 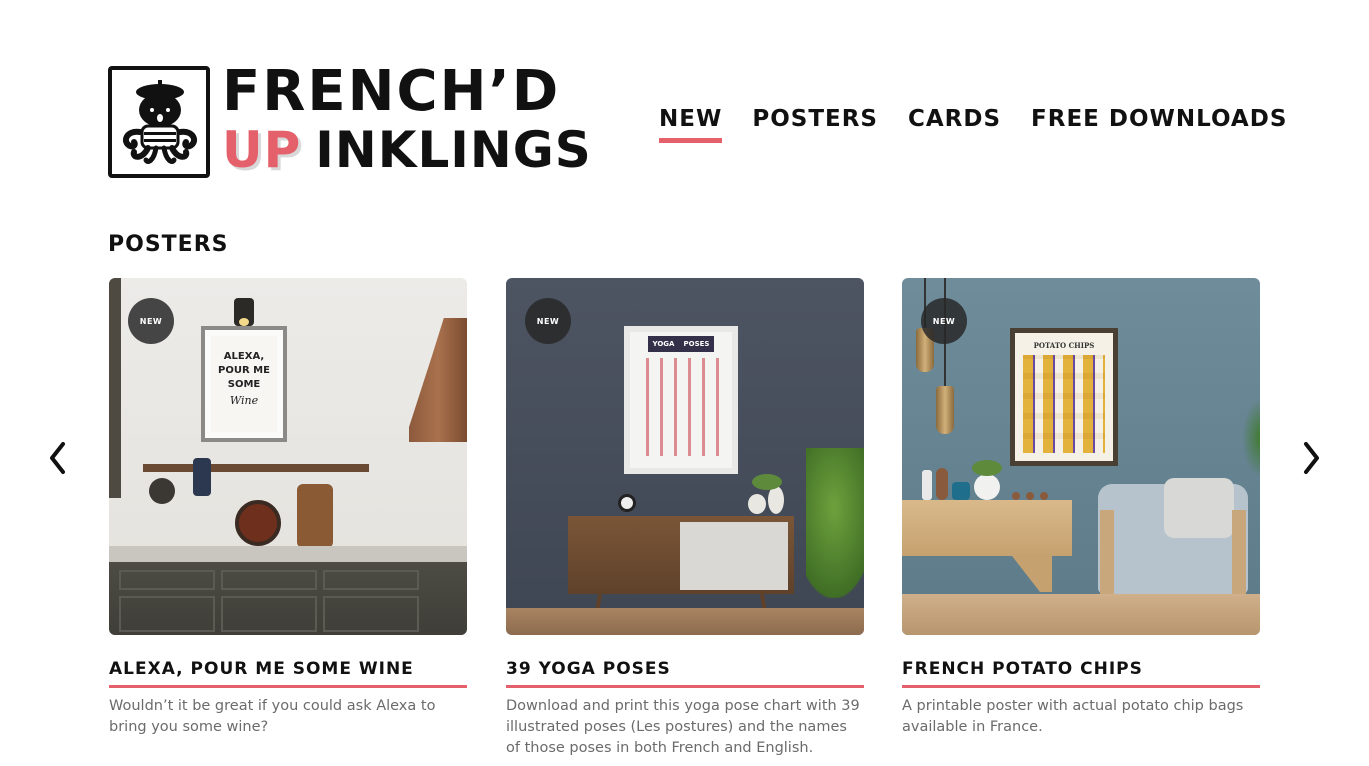 What do you see at coordinates (685, 673) in the screenshot?
I see `product-title: 39 YOGA POSES` at bounding box center [685, 673].